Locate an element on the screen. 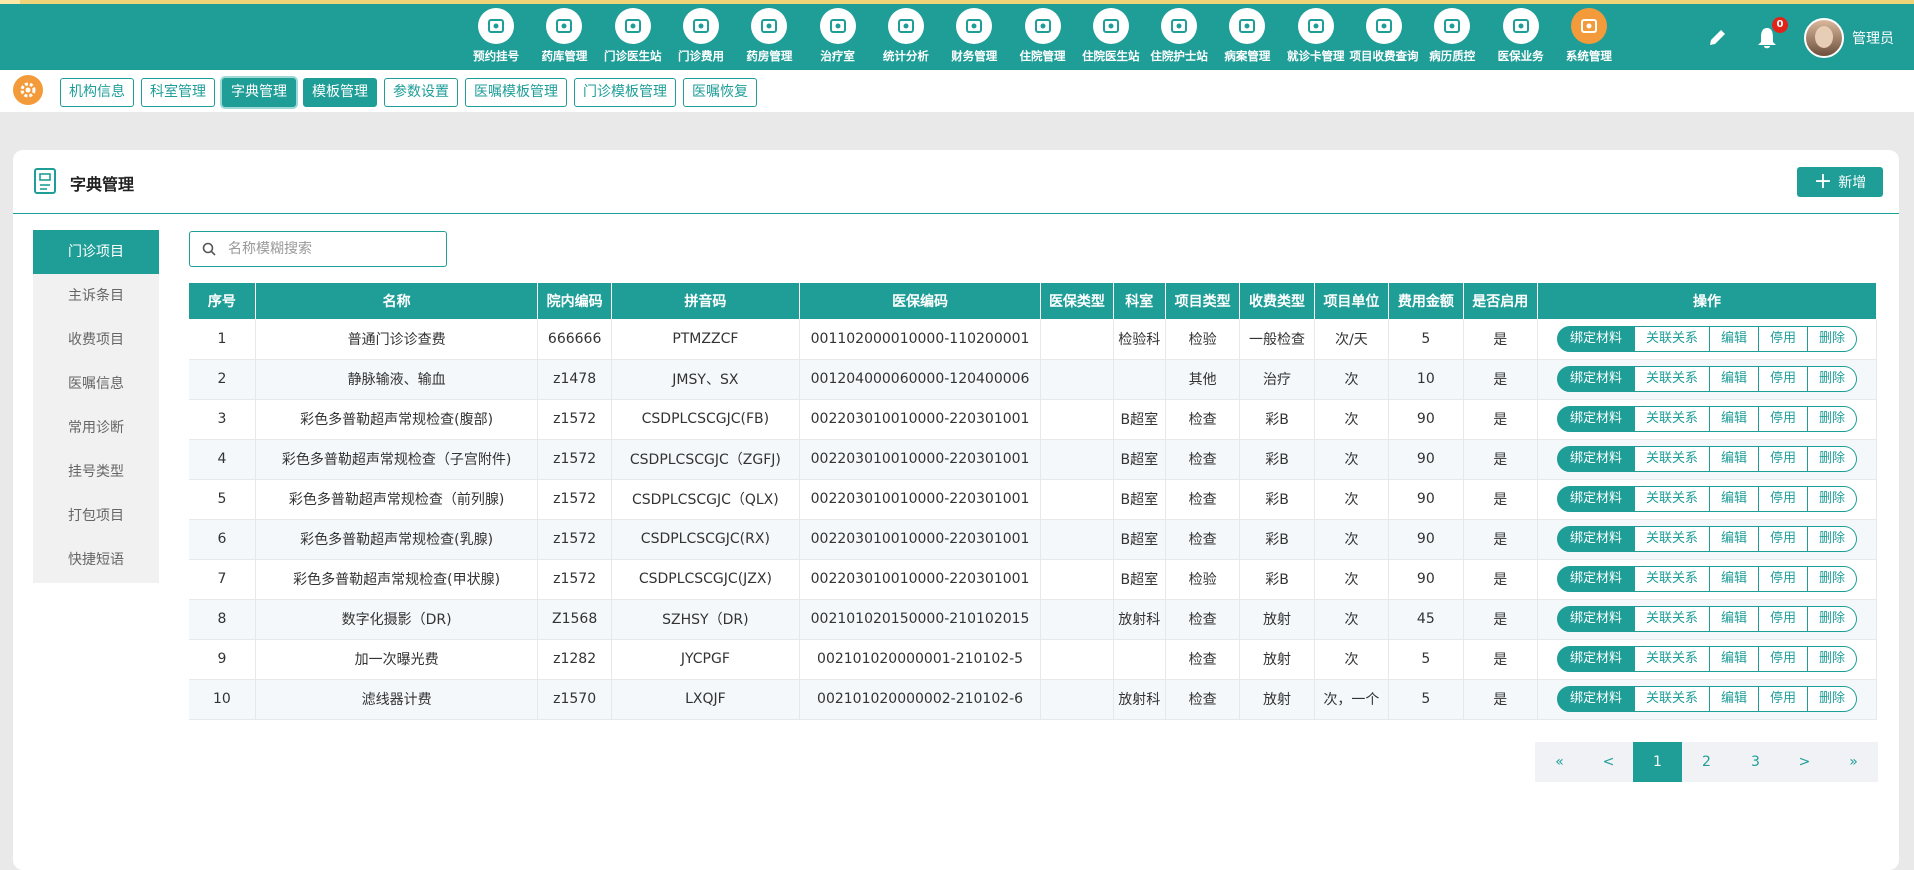  search-input is located at coordinates (328, 249).